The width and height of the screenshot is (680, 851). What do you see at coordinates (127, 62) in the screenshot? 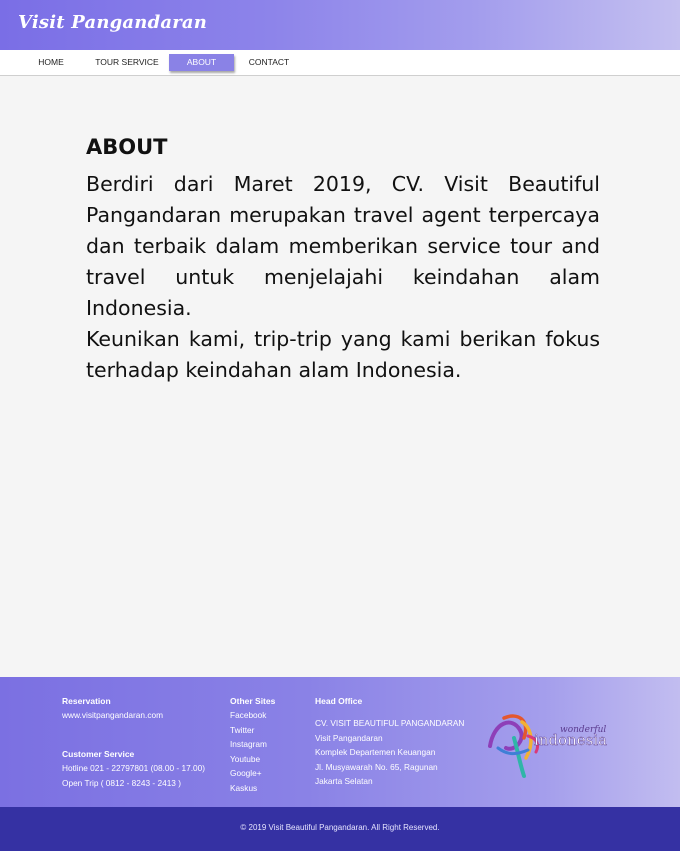
I see `nav-tour-service: TOUR SERVICE` at bounding box center [127, 62].